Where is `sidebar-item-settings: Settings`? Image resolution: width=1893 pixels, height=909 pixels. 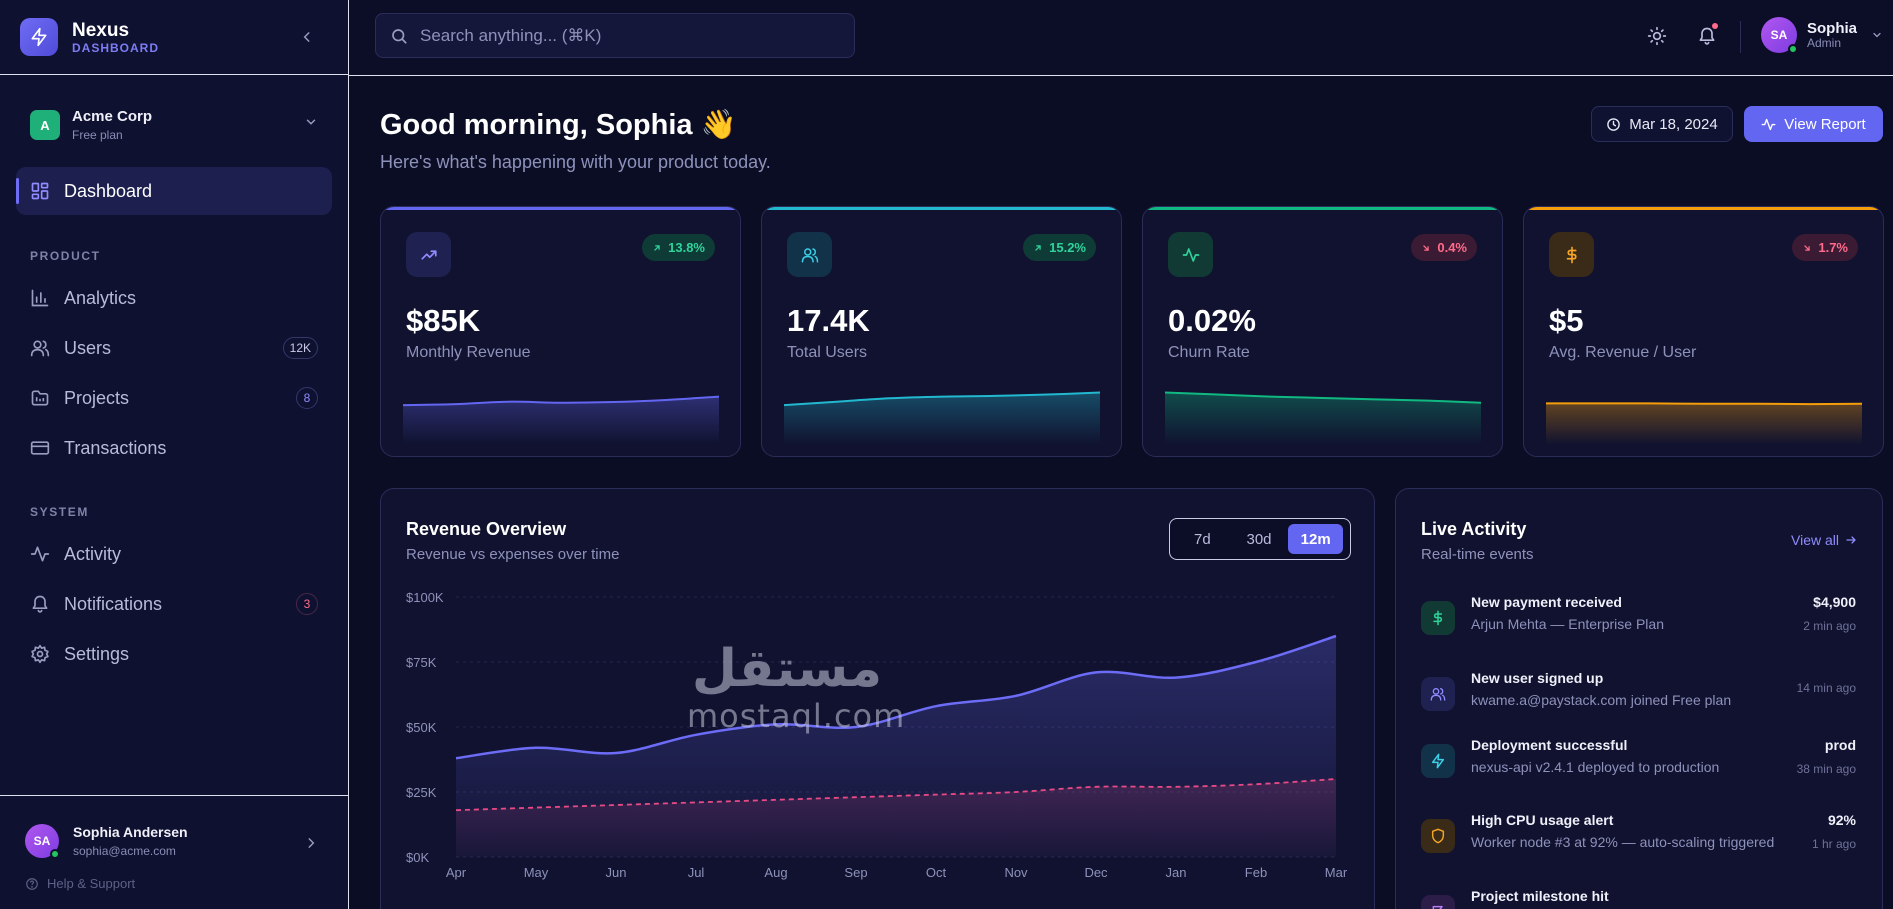 sidebar-item-settings: Settings is located at coordinates (174, 654).